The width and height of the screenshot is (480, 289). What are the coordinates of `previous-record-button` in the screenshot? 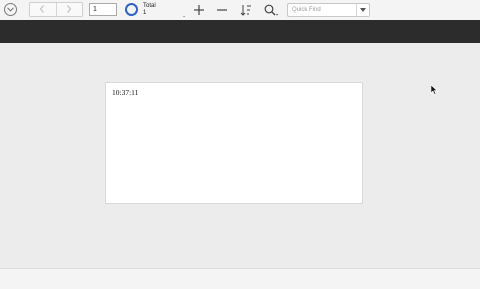 It's located at (43, 9).